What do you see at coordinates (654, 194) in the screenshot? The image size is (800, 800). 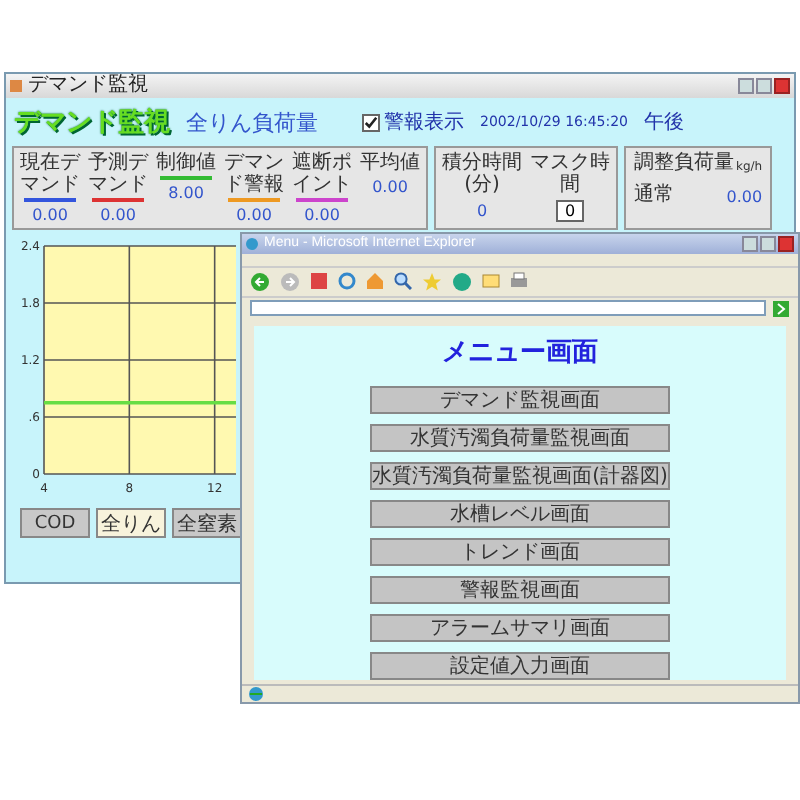 I see `adjust-mode: 通常` at bounding box center [654, 194].